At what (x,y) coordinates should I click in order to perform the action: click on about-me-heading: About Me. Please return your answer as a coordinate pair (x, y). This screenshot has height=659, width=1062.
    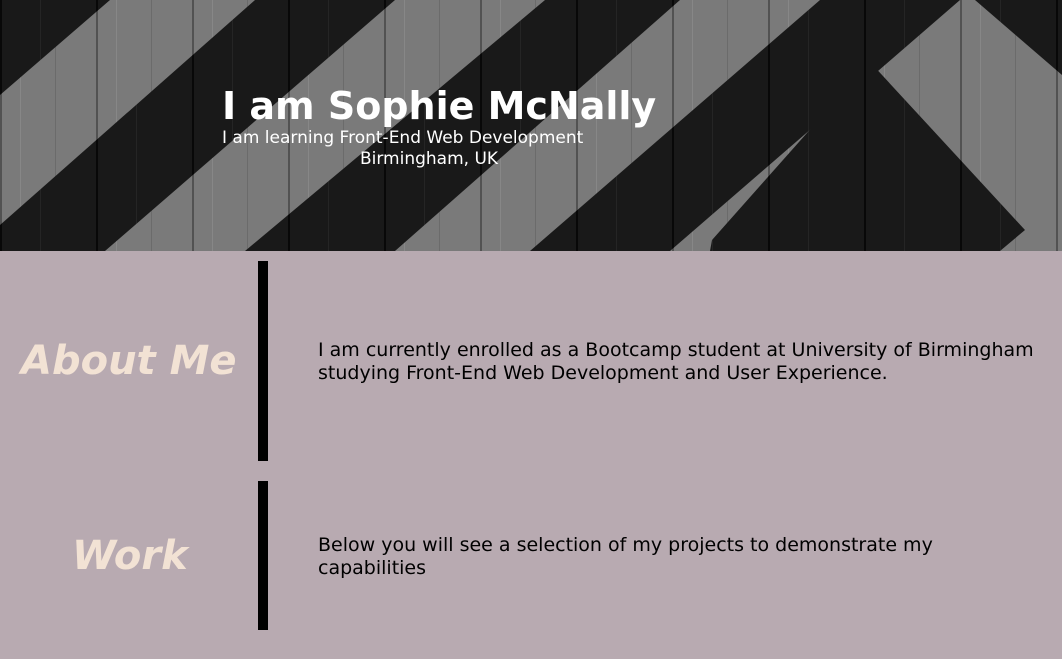
    Looking at the image, I should click on (129, 361).